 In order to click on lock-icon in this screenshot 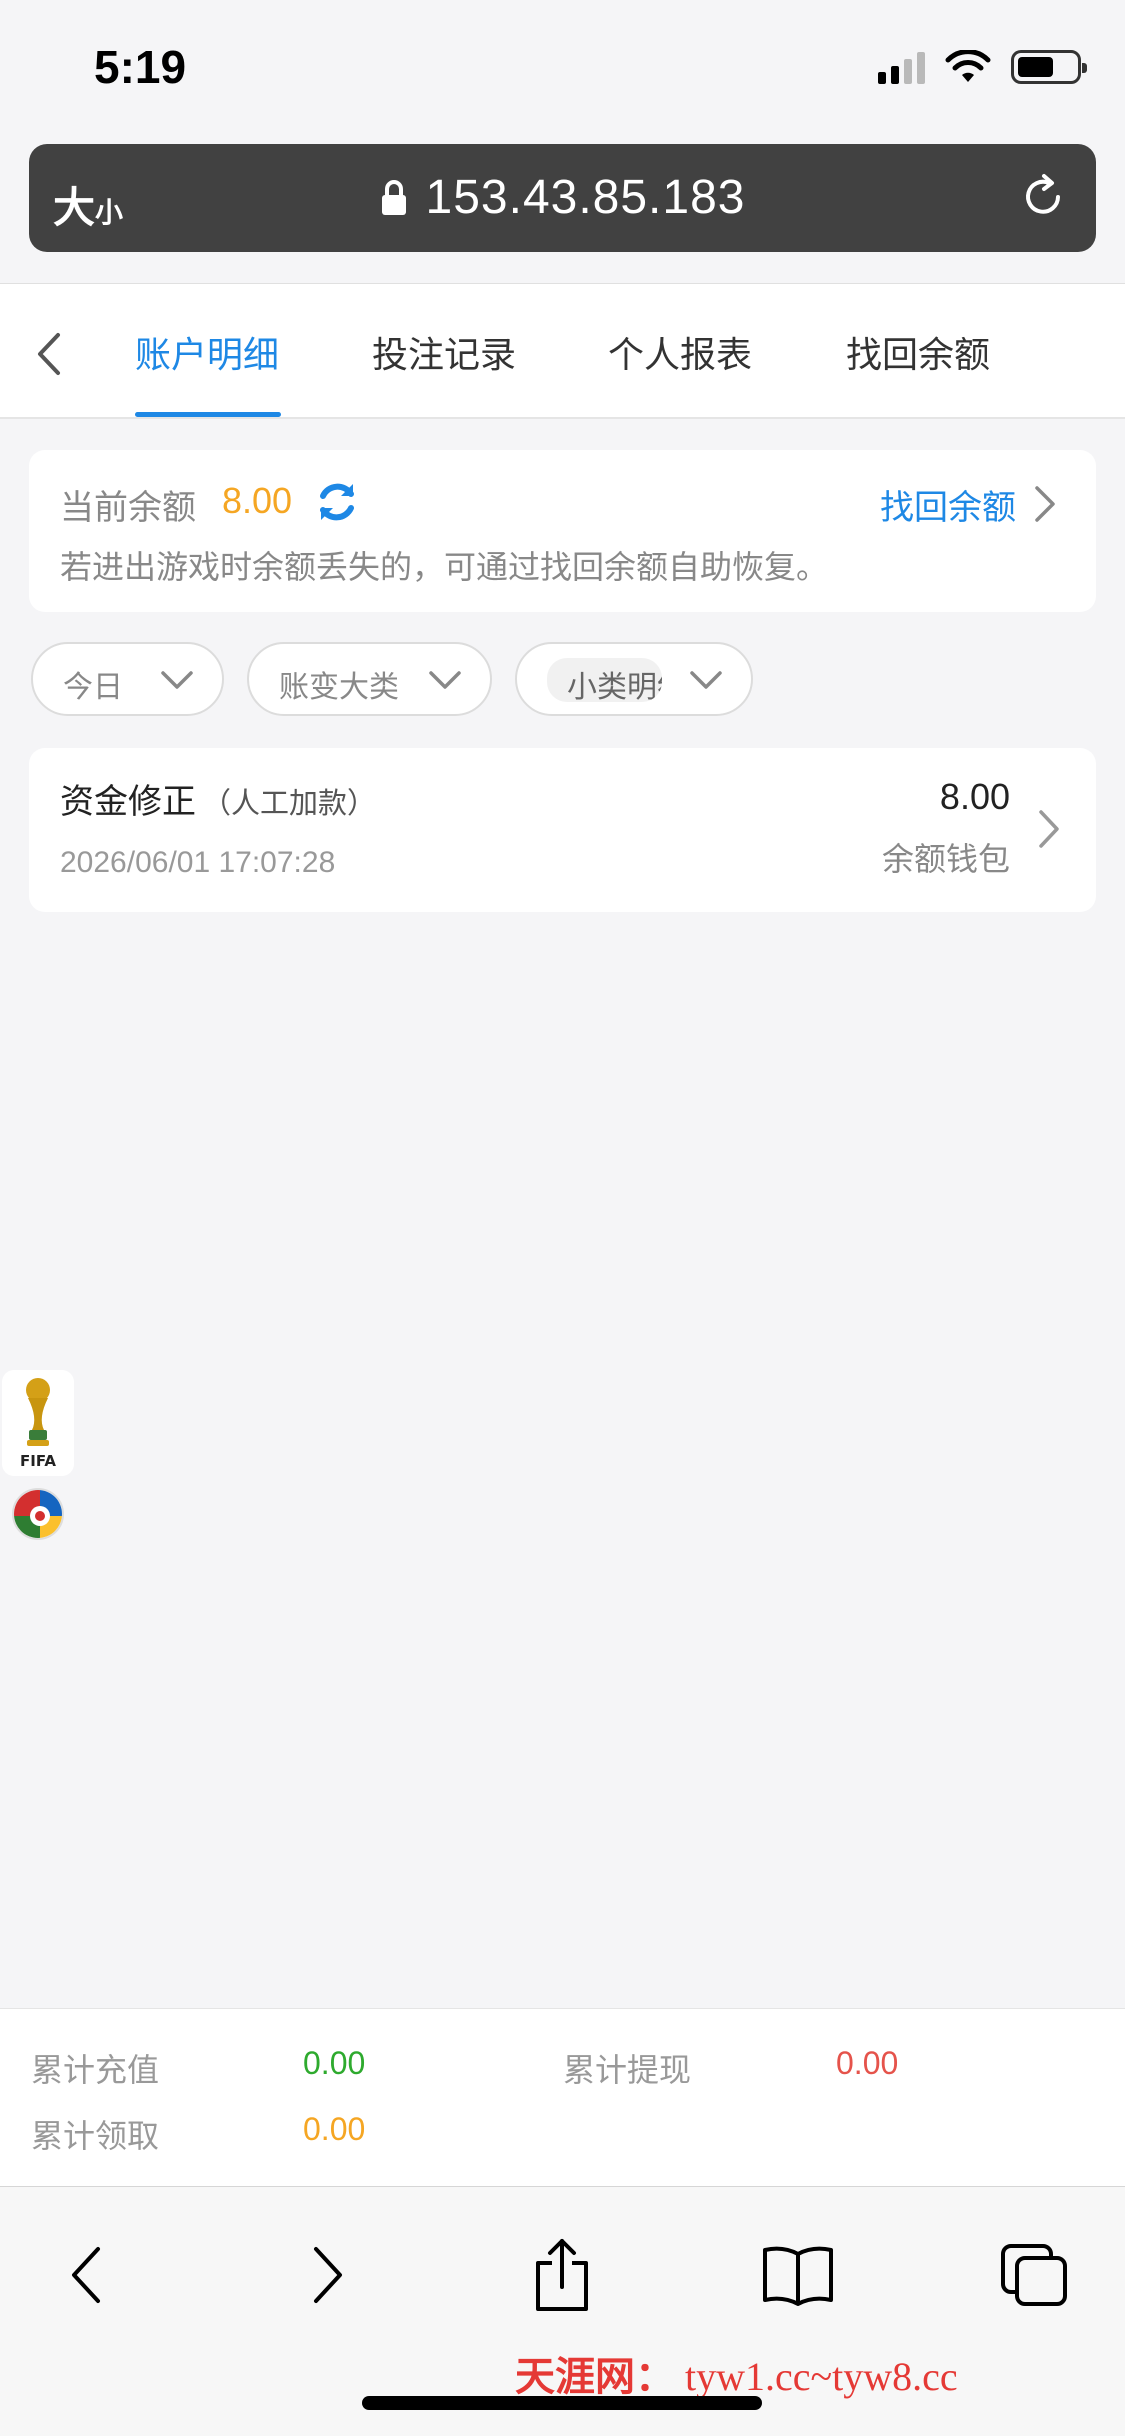, I will do `click(393, 197)`.